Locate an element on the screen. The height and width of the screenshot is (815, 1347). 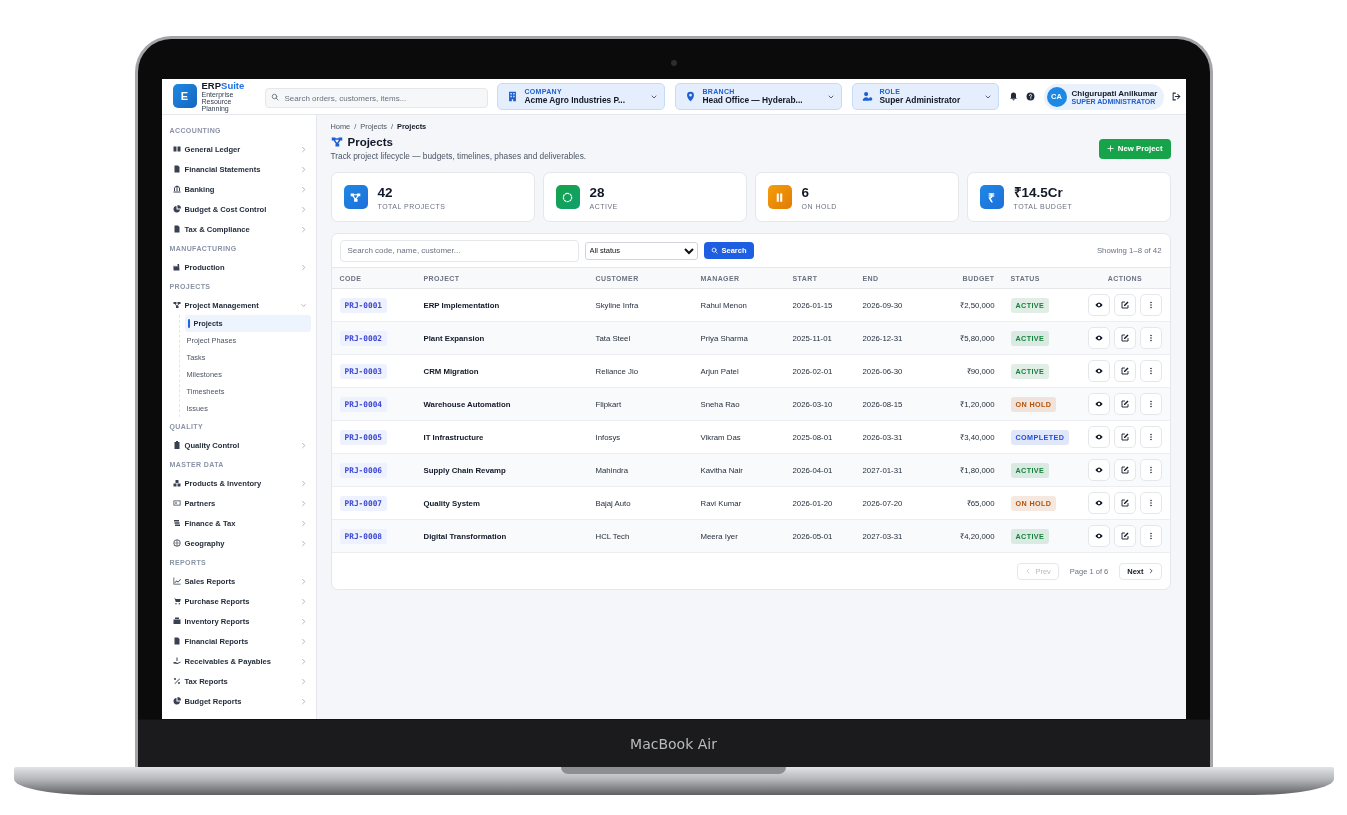
user-icon is located at coordinates (867, 96).